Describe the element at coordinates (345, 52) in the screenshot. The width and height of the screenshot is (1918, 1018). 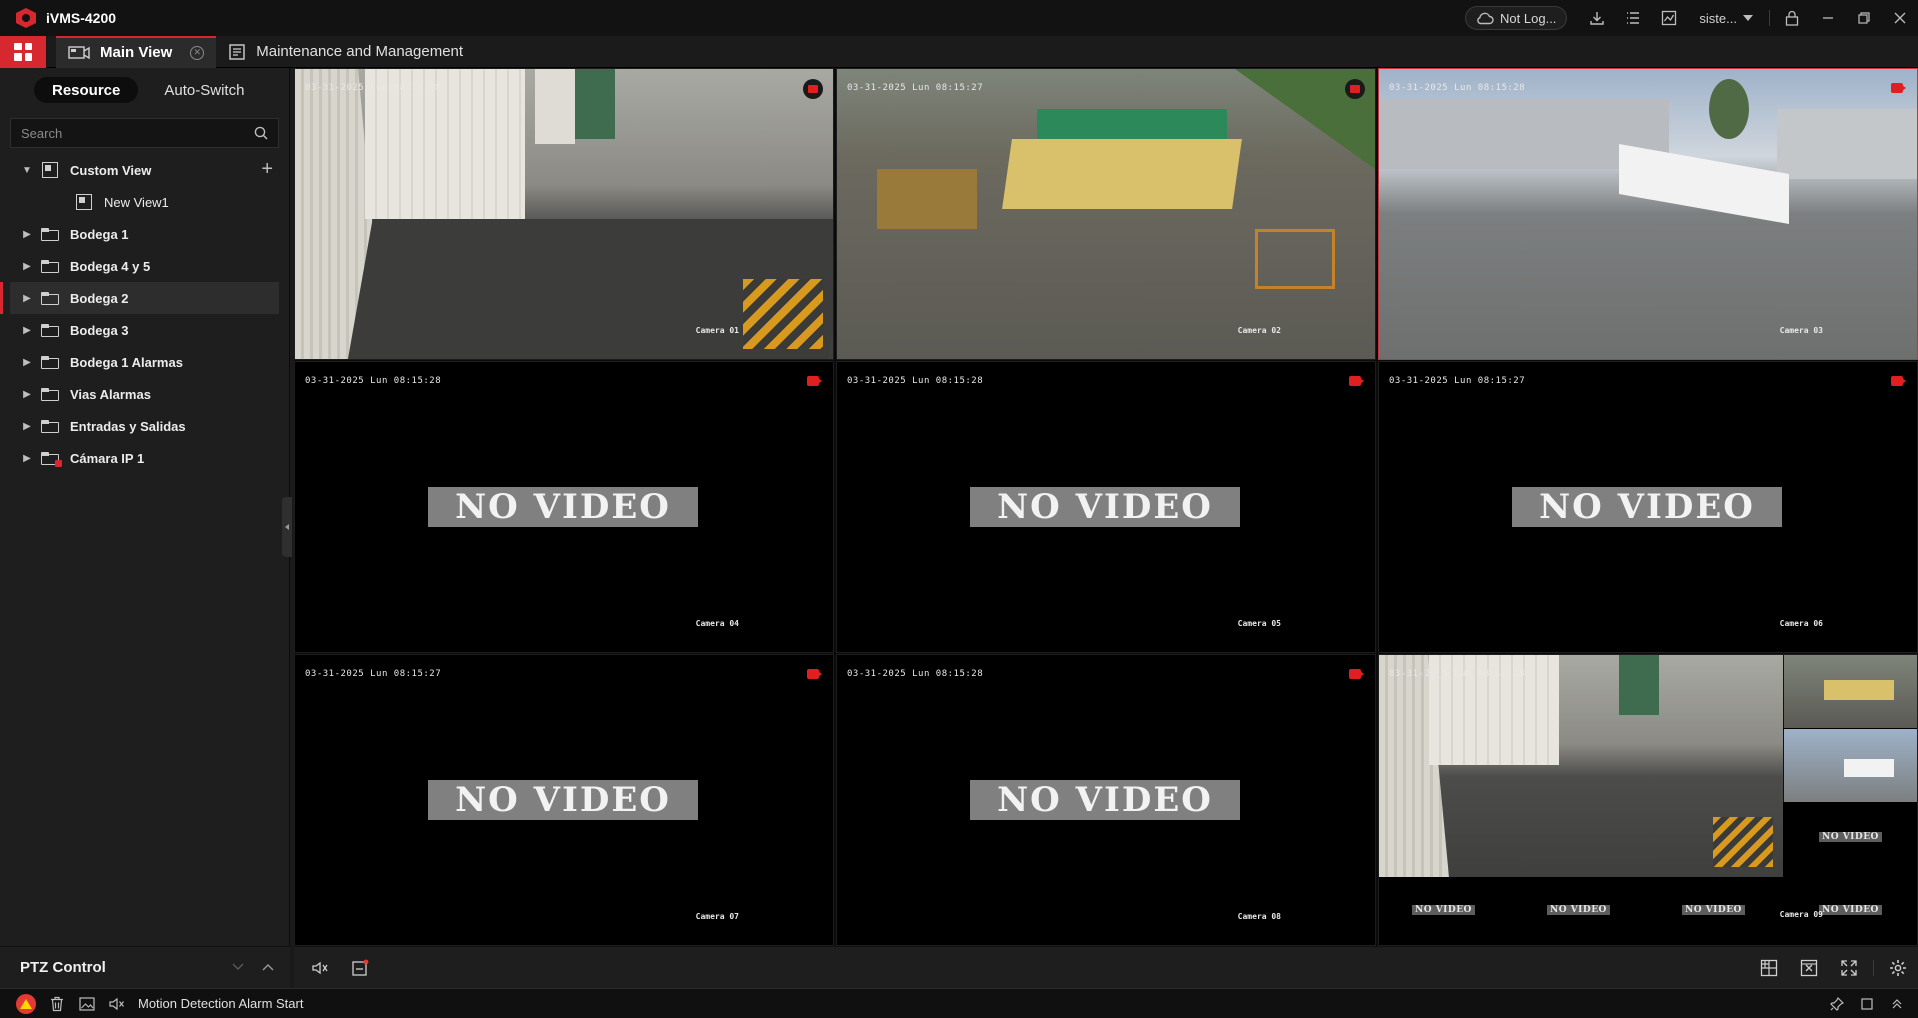
I see `tab-maintenance: Maintenance and Management` at that location.